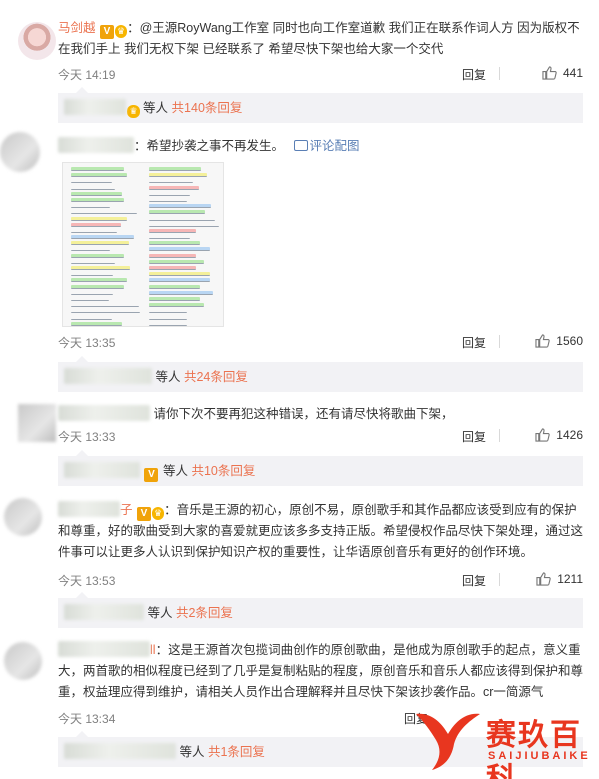  I want to click on image-icon, so click(300, 145).